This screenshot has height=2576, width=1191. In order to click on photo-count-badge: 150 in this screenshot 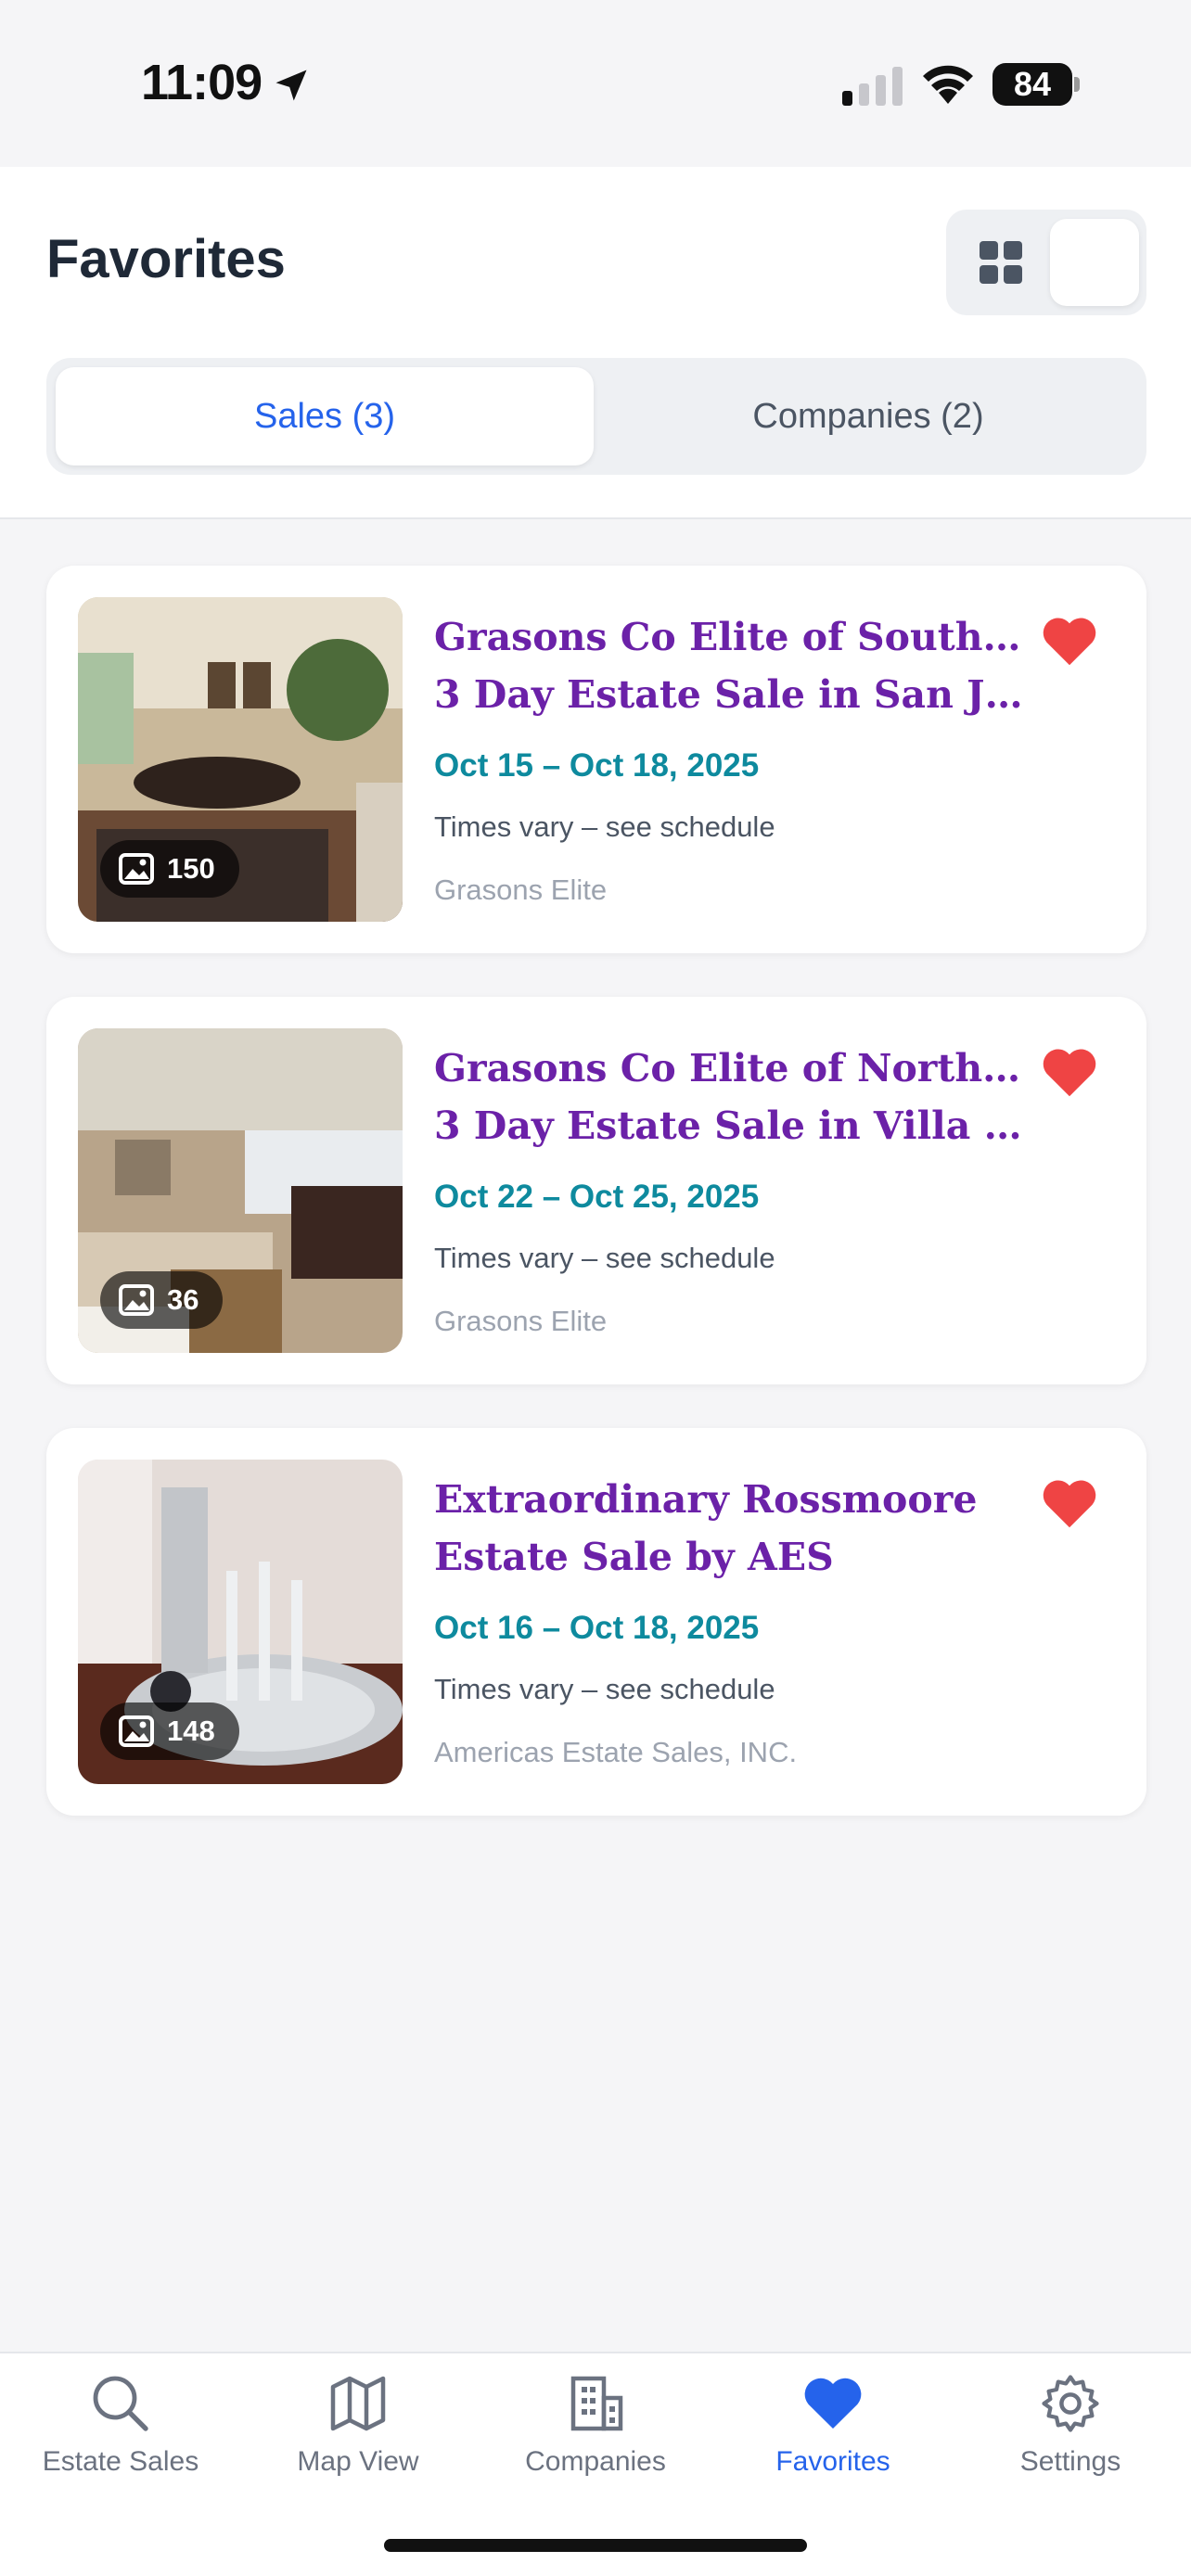, I will do `click(169, 869)`.